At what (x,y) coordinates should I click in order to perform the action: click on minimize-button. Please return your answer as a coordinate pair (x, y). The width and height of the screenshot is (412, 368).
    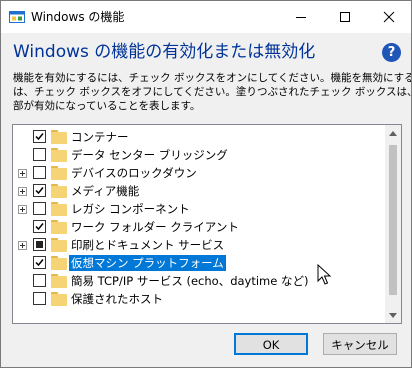
    Looking at the image, I should click on (301, 17).